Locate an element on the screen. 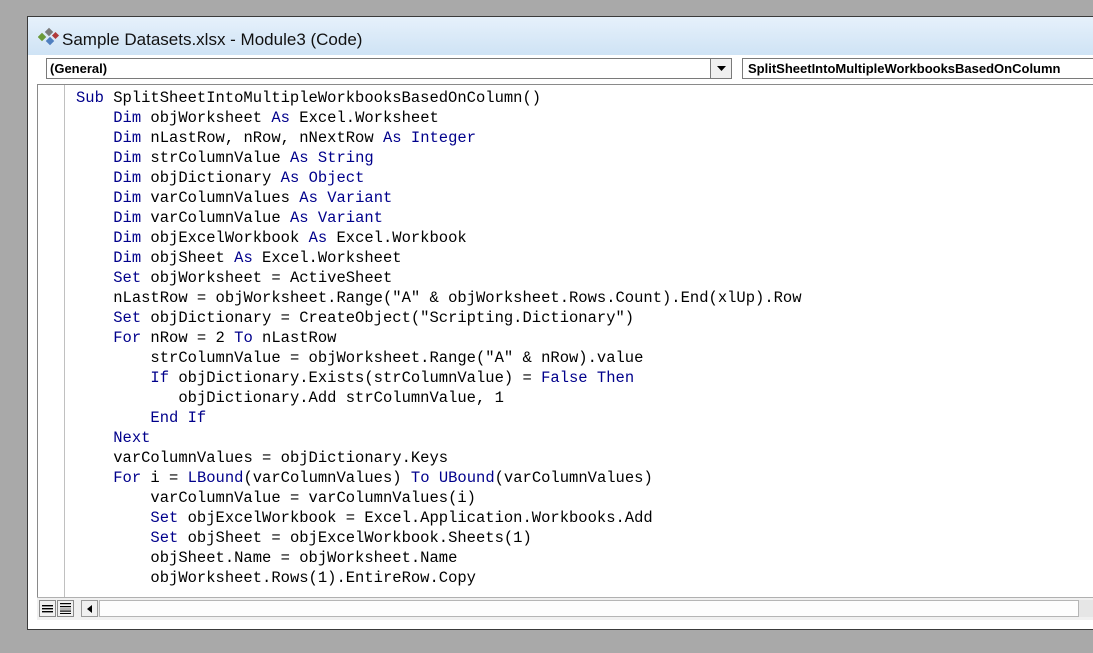  editor-footer is located at coordinates (565, 608).